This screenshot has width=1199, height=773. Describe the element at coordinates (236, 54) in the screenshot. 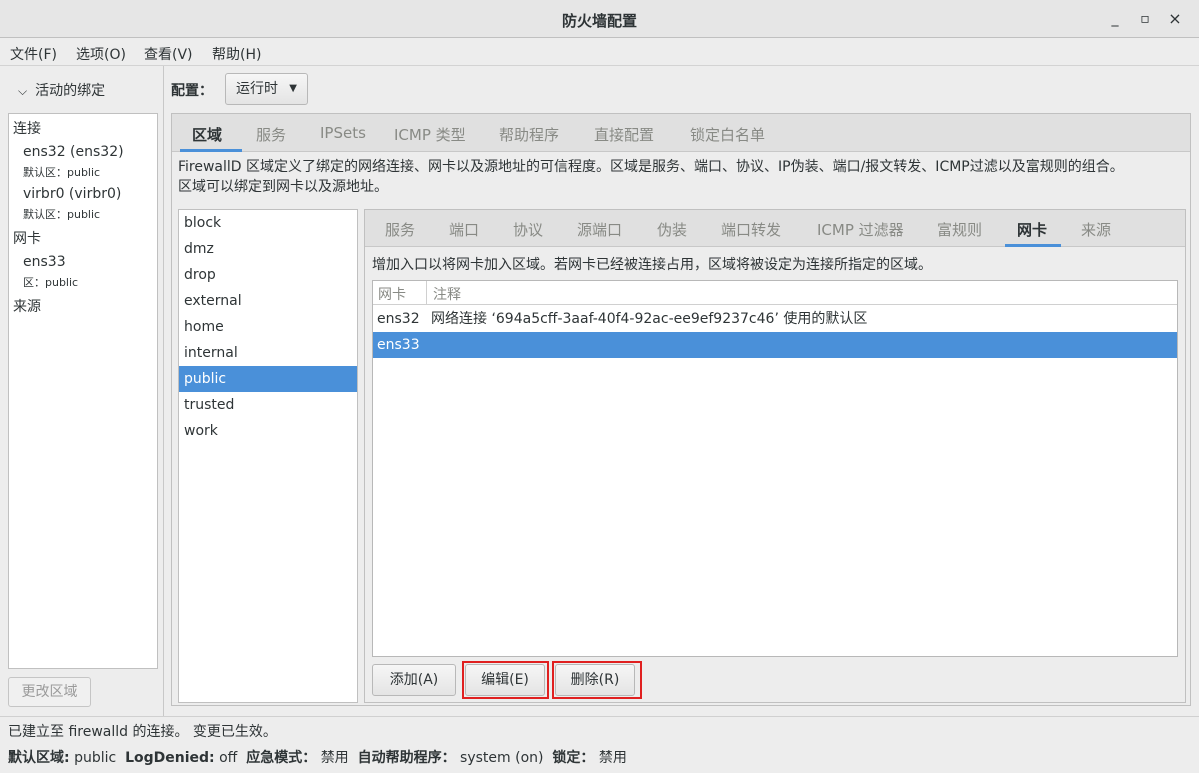

I see `menu-help: 帮助(H)` at that location.